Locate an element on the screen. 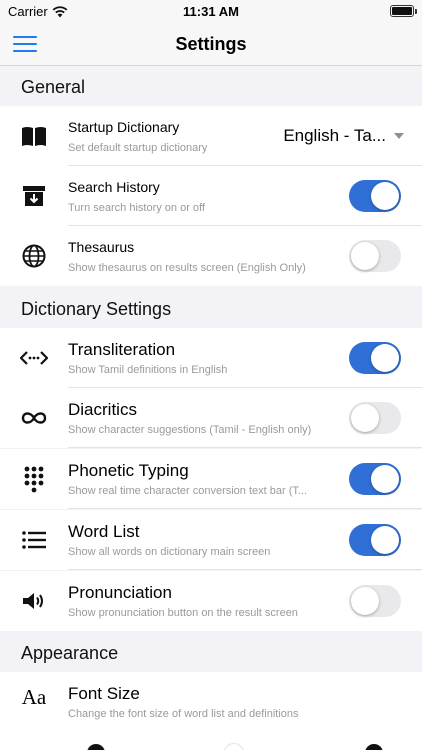 This screenshot has height=750, width=422. status-bar: Carrier 11:31 AM is located at coordinates (211, 11).